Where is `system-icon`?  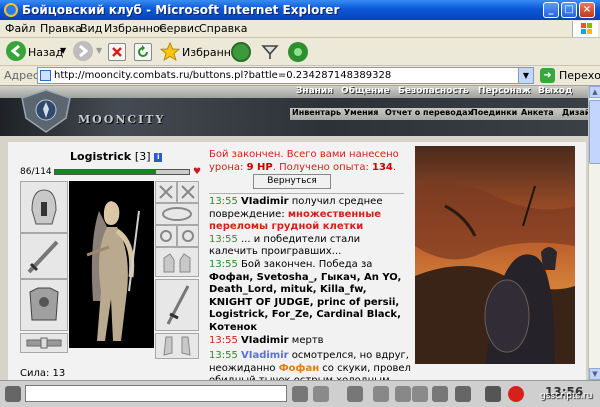 system-icon is located at coordinates (440, 394).